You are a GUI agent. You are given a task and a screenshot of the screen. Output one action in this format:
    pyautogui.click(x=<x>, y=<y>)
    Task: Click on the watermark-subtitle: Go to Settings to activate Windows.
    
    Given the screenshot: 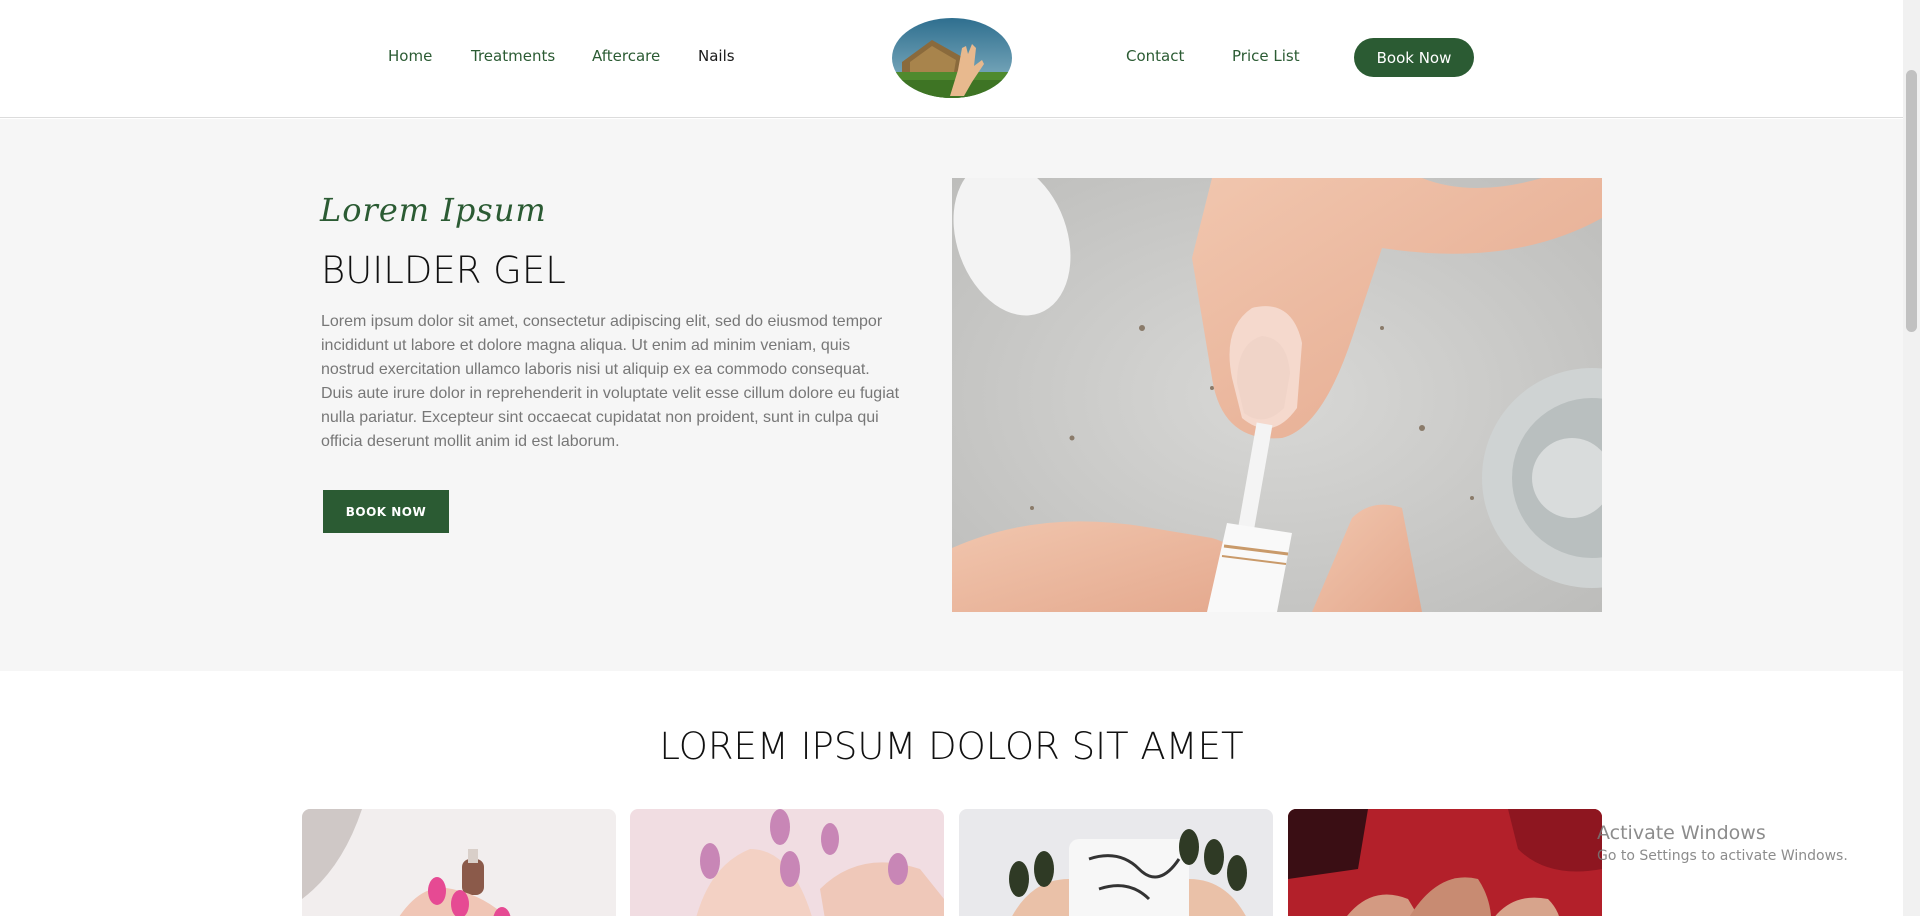 What is the action you would take?
    pyautogui.click(x=1722, y=856)
    